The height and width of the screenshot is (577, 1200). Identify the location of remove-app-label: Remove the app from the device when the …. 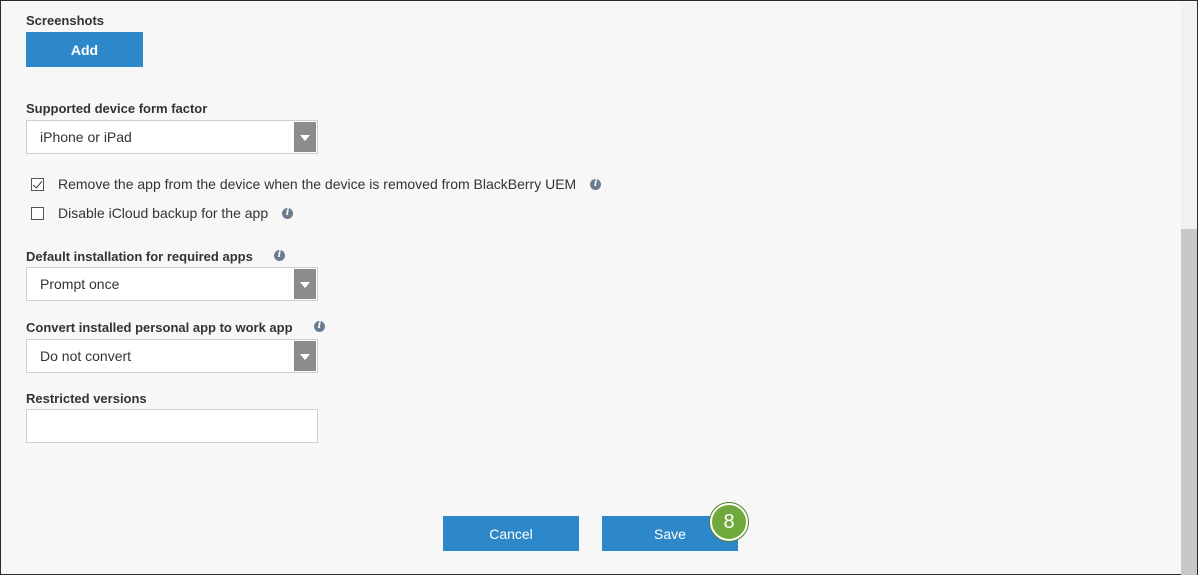
(317, 184).